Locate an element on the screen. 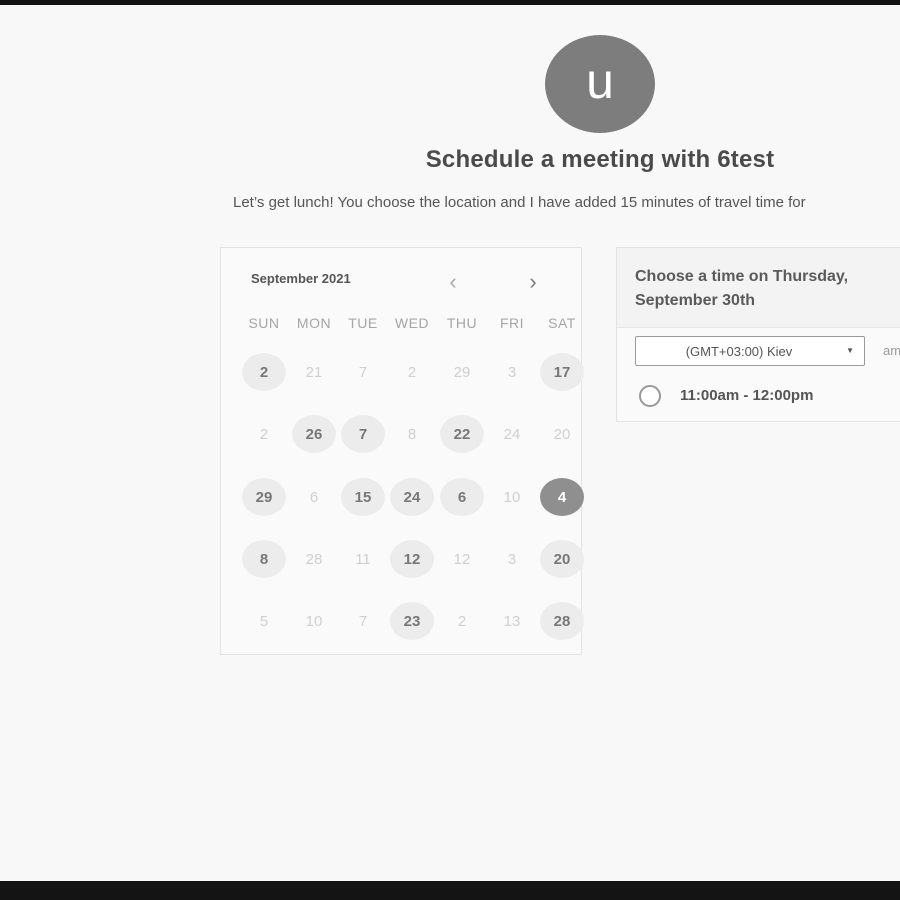 The height and width of the screenshot is (900, 900). avatar-initial: u is located at coordinates (600, 81).